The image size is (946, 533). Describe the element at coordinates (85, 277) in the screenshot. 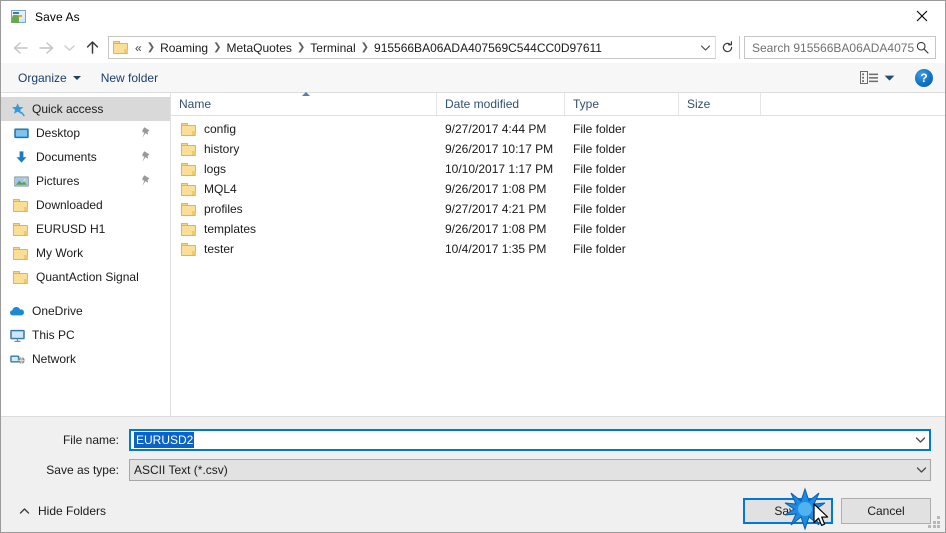

I see `sidebar-item-quantaction-signal: QuantAction Signal` at that location.